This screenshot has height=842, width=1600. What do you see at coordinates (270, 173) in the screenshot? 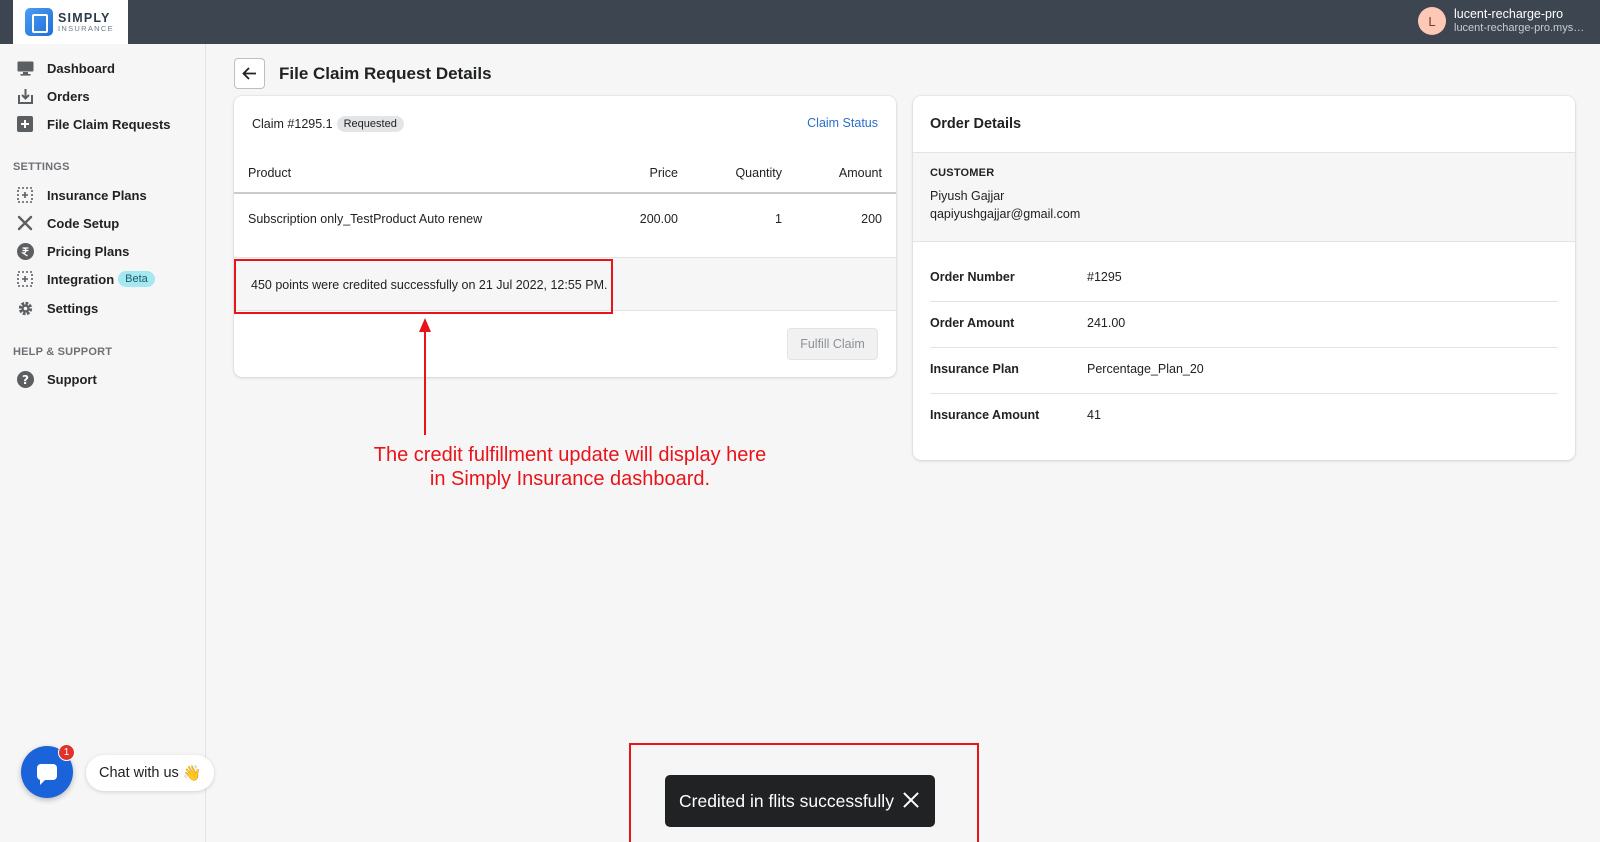
I see `column-header-product: Product` at bounding box center [270, 173].